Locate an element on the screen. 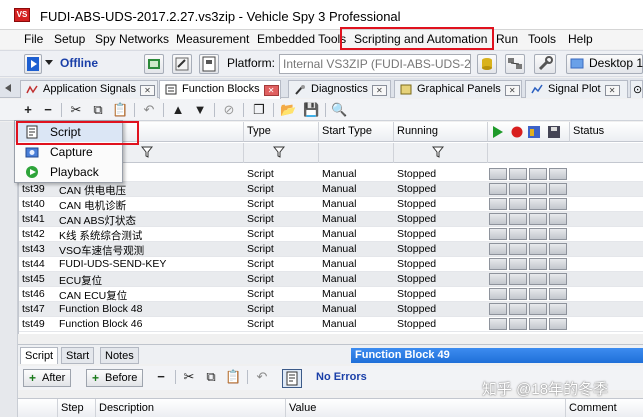  filter-icon is located at coordinates (147, 152).